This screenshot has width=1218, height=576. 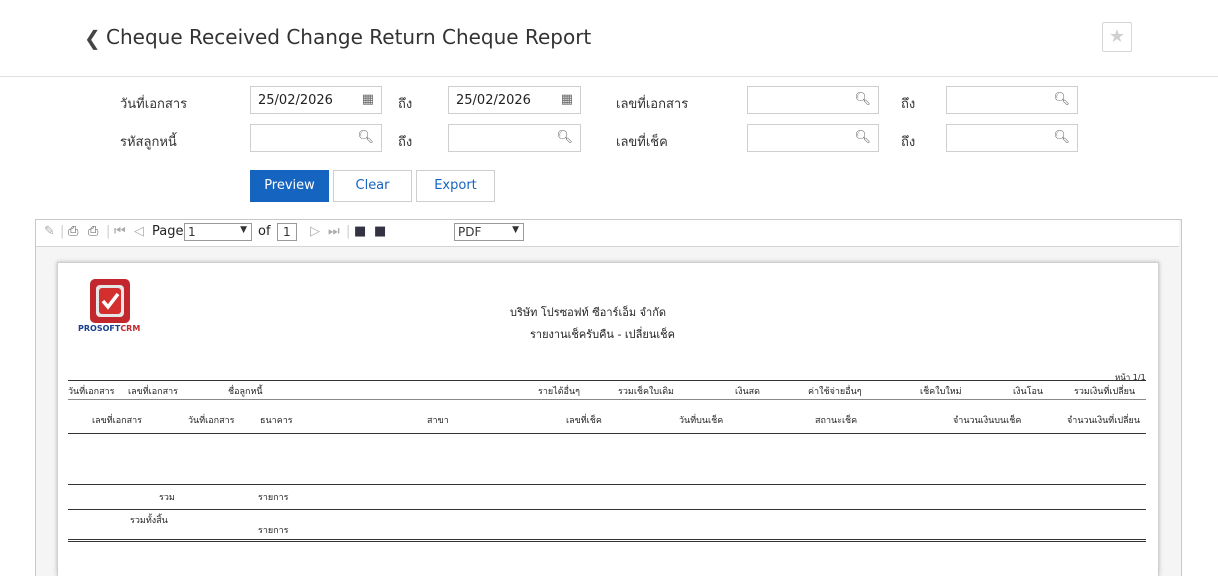 What do you see at coordinates (218, 232) in the screenshot?
I see `page-select: 1 ▼` at bounding box center [218, 232].